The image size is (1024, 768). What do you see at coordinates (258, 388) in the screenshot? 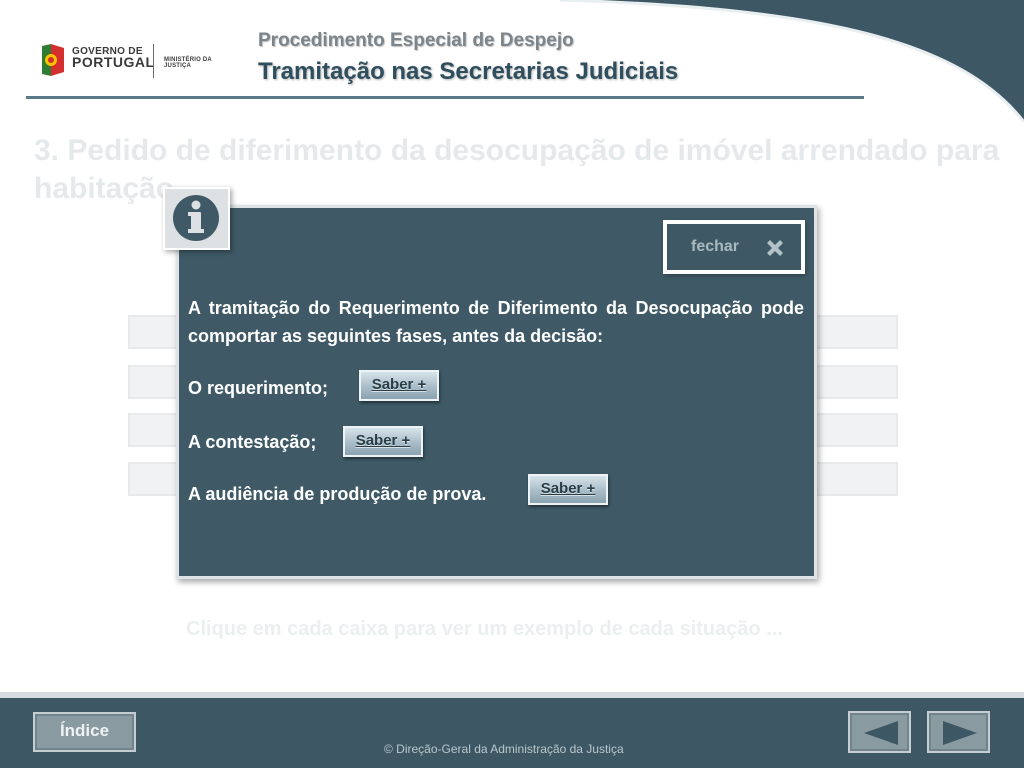
I see `phase-requerimento: O requerimento;` at bounding box center [258, 388].